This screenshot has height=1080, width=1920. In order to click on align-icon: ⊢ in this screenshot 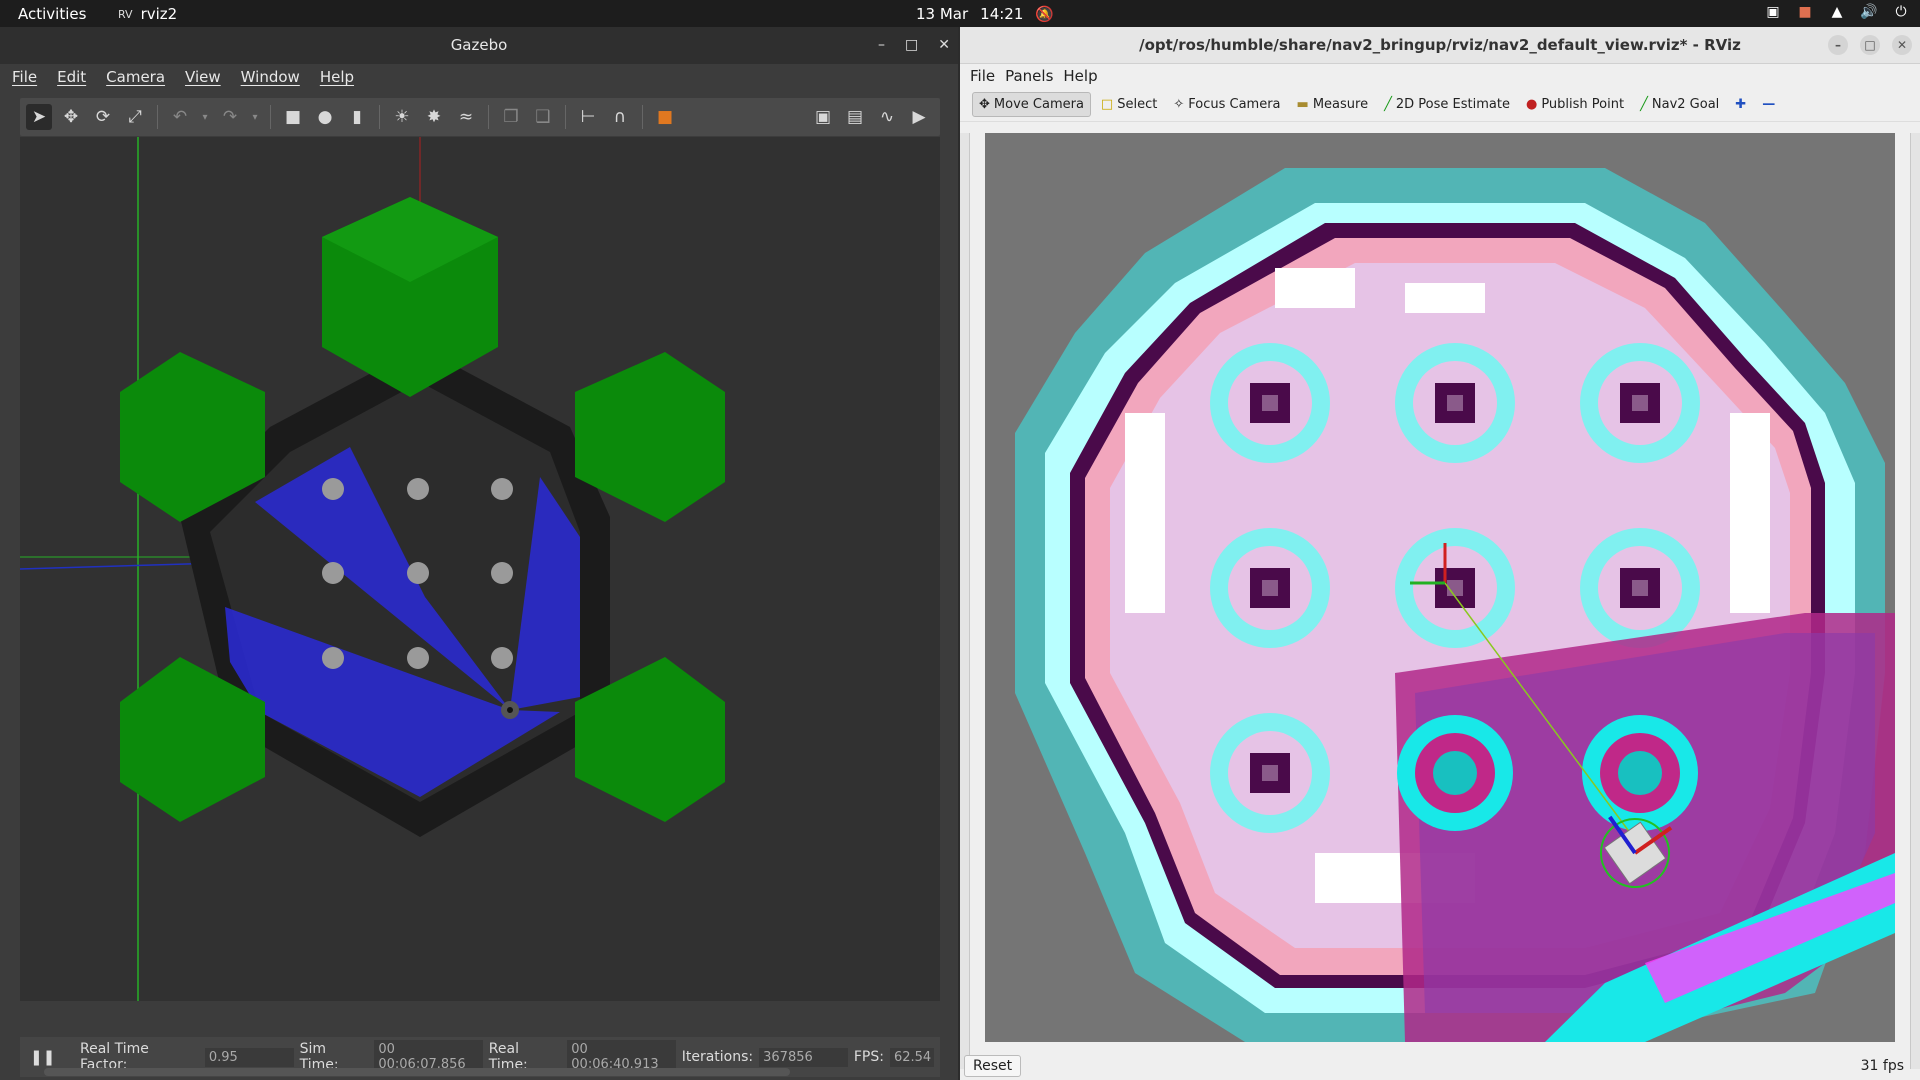, I will do `click(588, 117)`.